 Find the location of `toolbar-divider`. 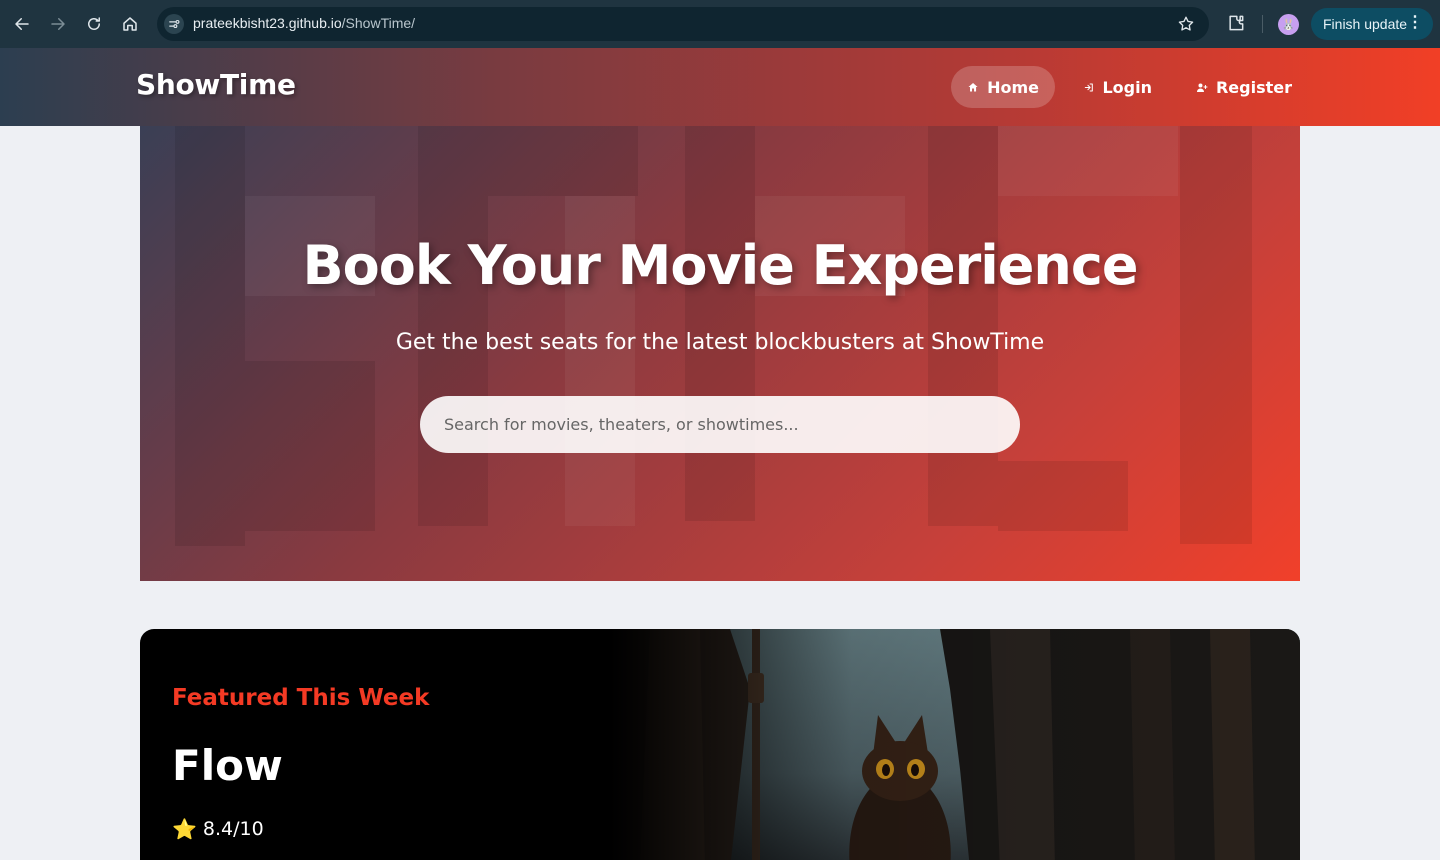

toolbar-divider is located at coordinates (1262, 24).